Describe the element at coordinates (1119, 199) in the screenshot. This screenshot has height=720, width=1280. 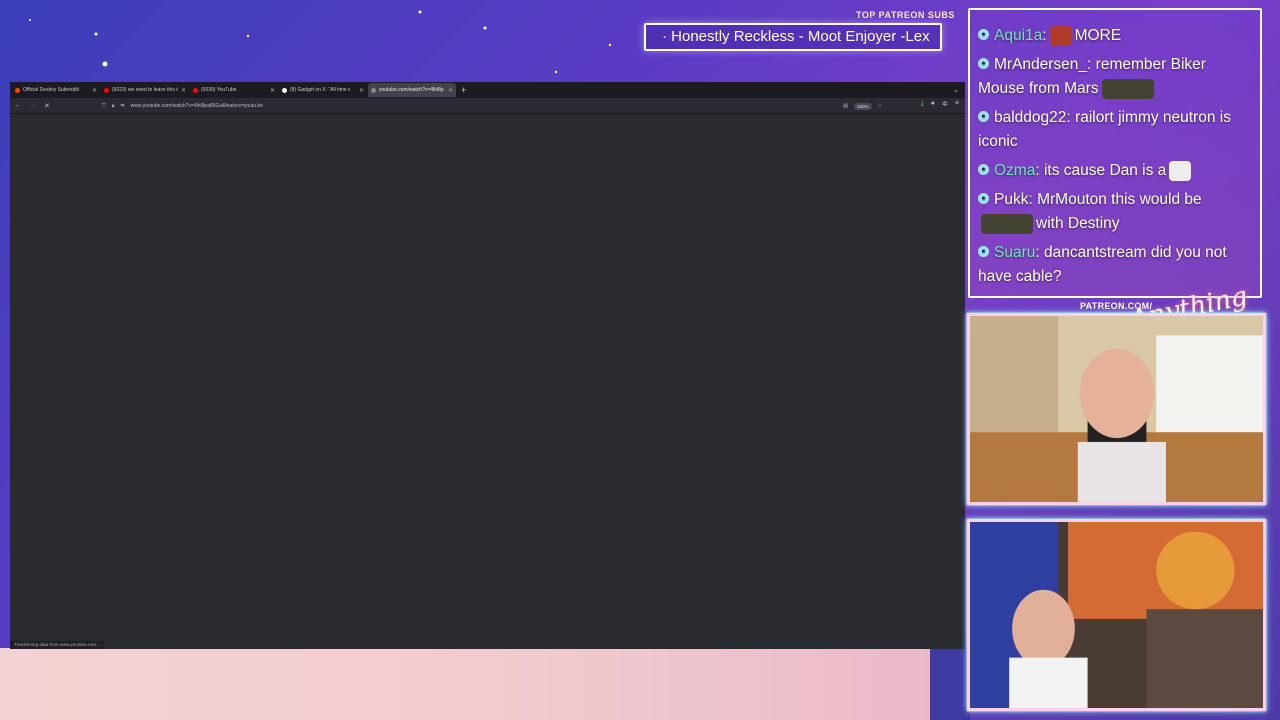
I see `chat-text: MrMouton this would be` at that location.